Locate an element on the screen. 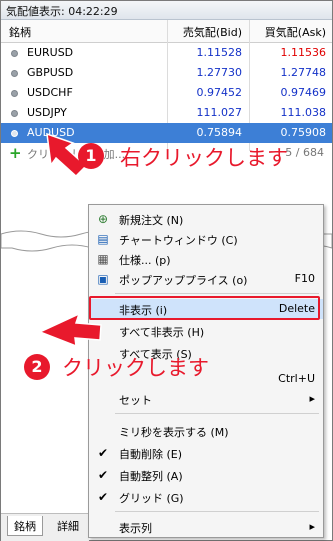  step-1-badge: 1 is located at coordinates (91, 156).